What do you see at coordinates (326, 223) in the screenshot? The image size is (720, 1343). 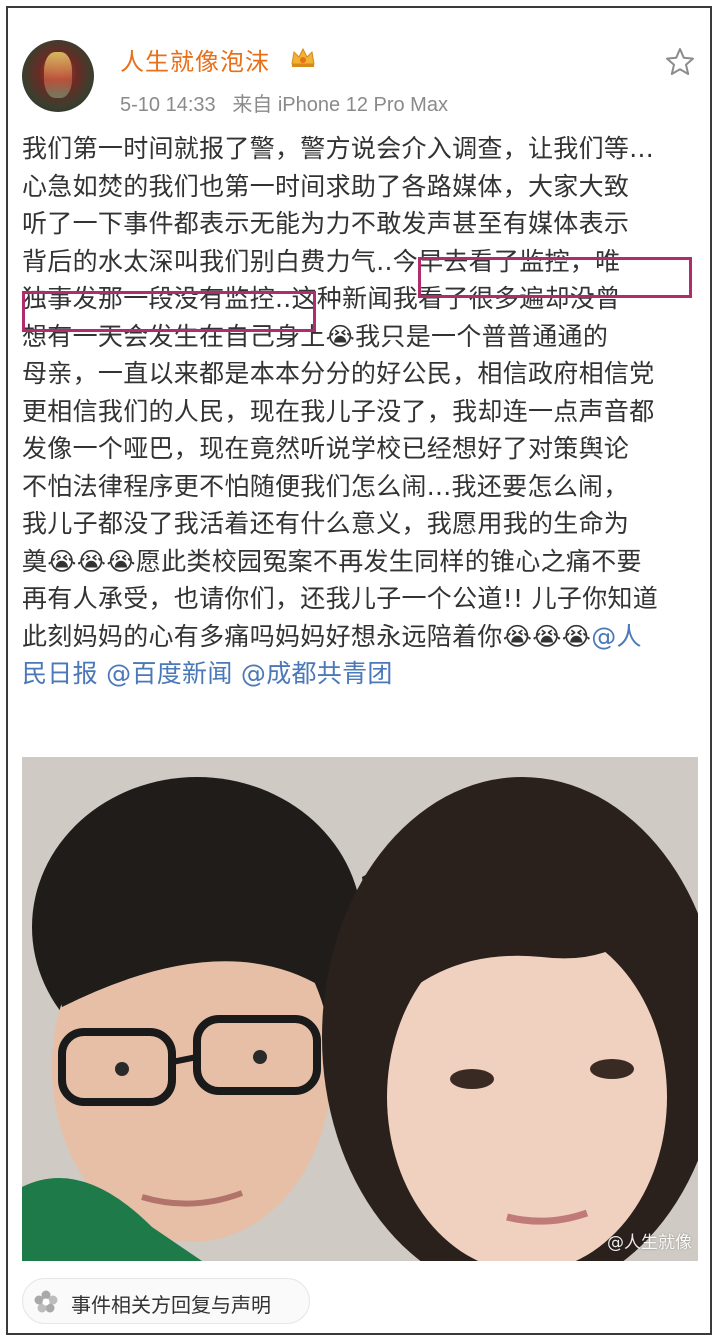 I see `post-line: 听了一下事件都表示无能为力不敢发声甚至有媒体表示` at bounding box center [326, 223].